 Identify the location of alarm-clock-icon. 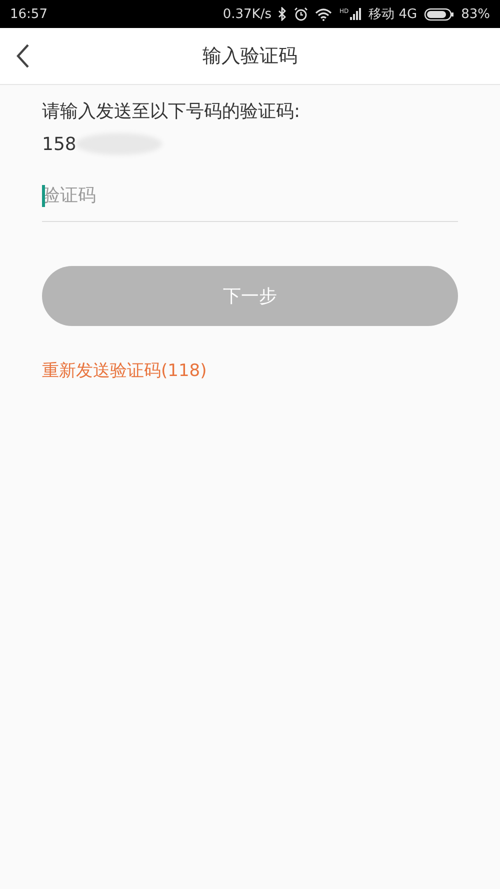
(301, 14).